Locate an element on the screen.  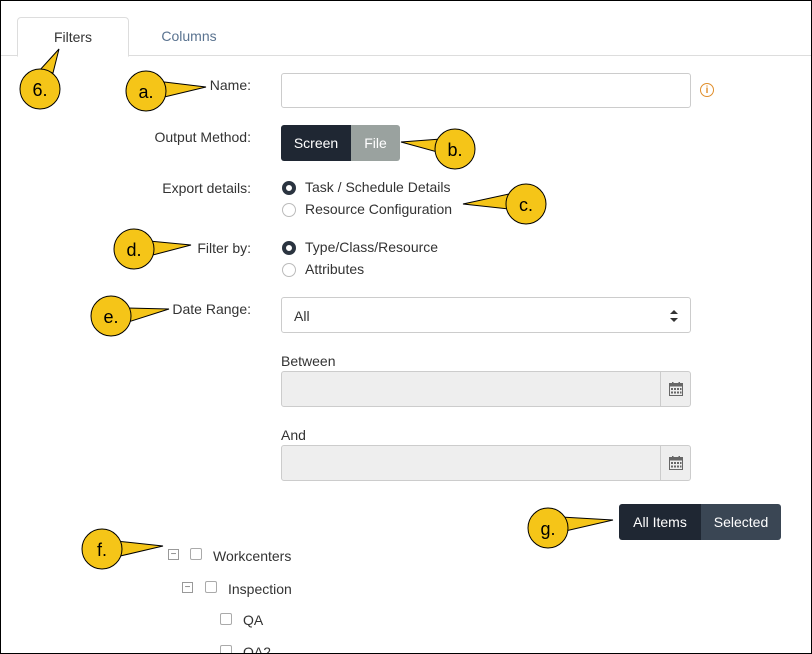
callout-c-pointer is located at coordinates (486, 201).